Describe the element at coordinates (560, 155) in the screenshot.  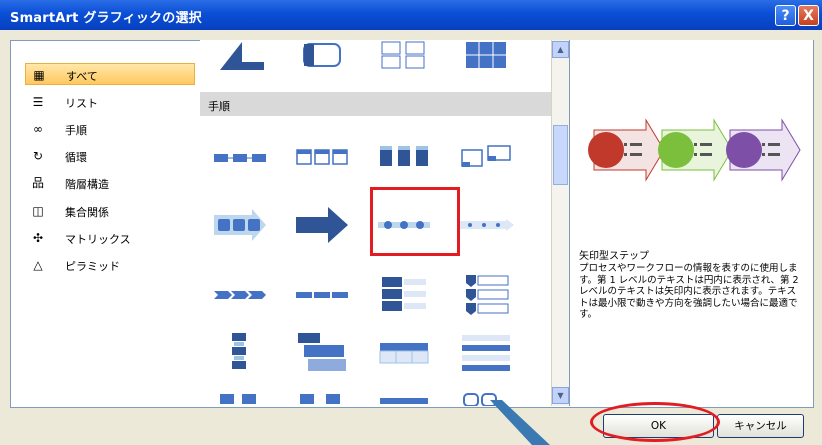
I see `scrollbar-thumb` at that location.